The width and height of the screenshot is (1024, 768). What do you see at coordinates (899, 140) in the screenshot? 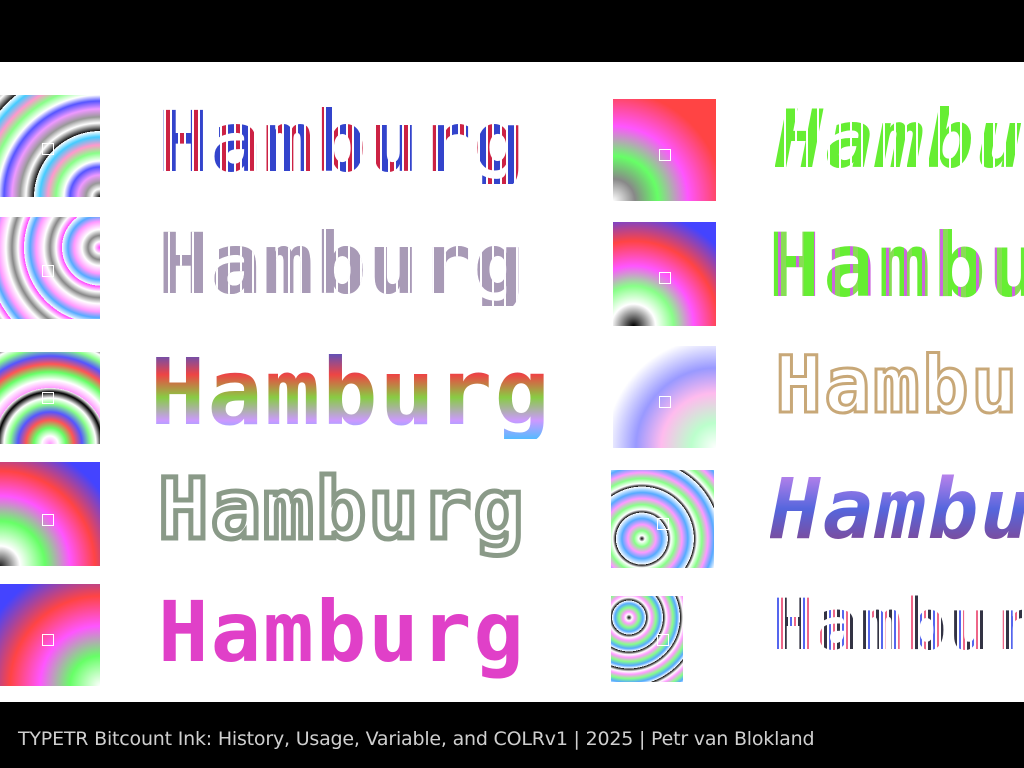
I see `sample-word-6: Hamburg` at bounding box center [899, 140].